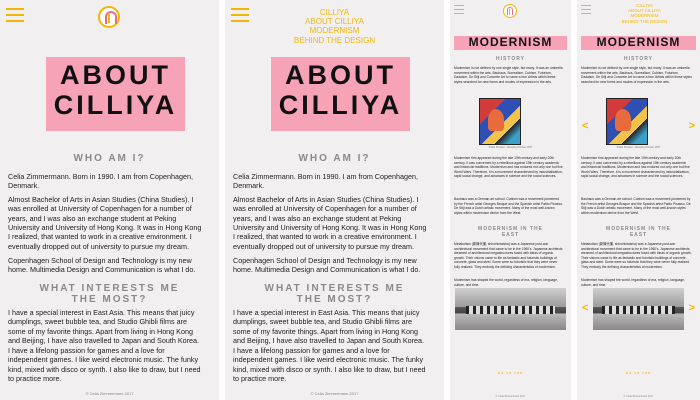  What do you see at coordinates (334, 12) in the screenshot?
I see `nav-item-cilliya: CILLIYA` at bounding box center [334, 12].